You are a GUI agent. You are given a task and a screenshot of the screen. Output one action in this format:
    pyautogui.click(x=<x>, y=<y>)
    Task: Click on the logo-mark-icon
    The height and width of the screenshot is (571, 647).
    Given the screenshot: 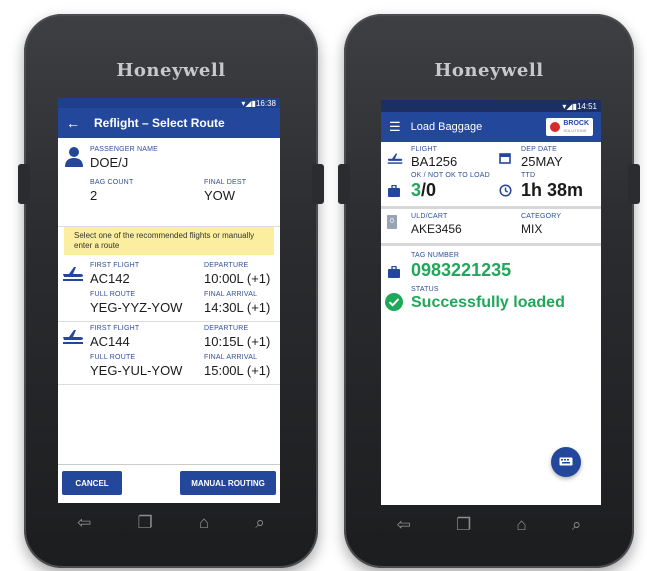 What is the action you would take?
    pyautogui.click(x=555, y=127)
    